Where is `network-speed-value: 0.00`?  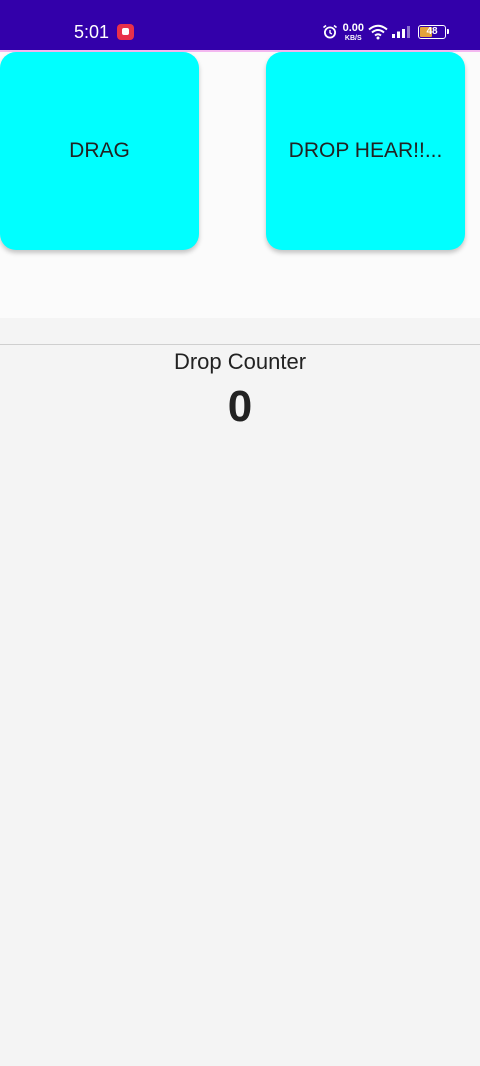
network-speed-value: 0.00 is located at coordinates (353, 27).